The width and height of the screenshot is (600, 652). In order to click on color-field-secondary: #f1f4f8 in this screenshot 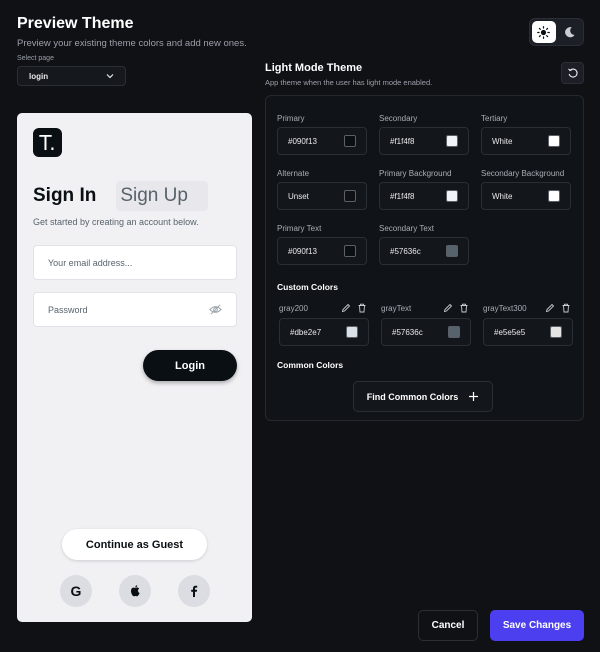, I will do `click(424, 141)`.